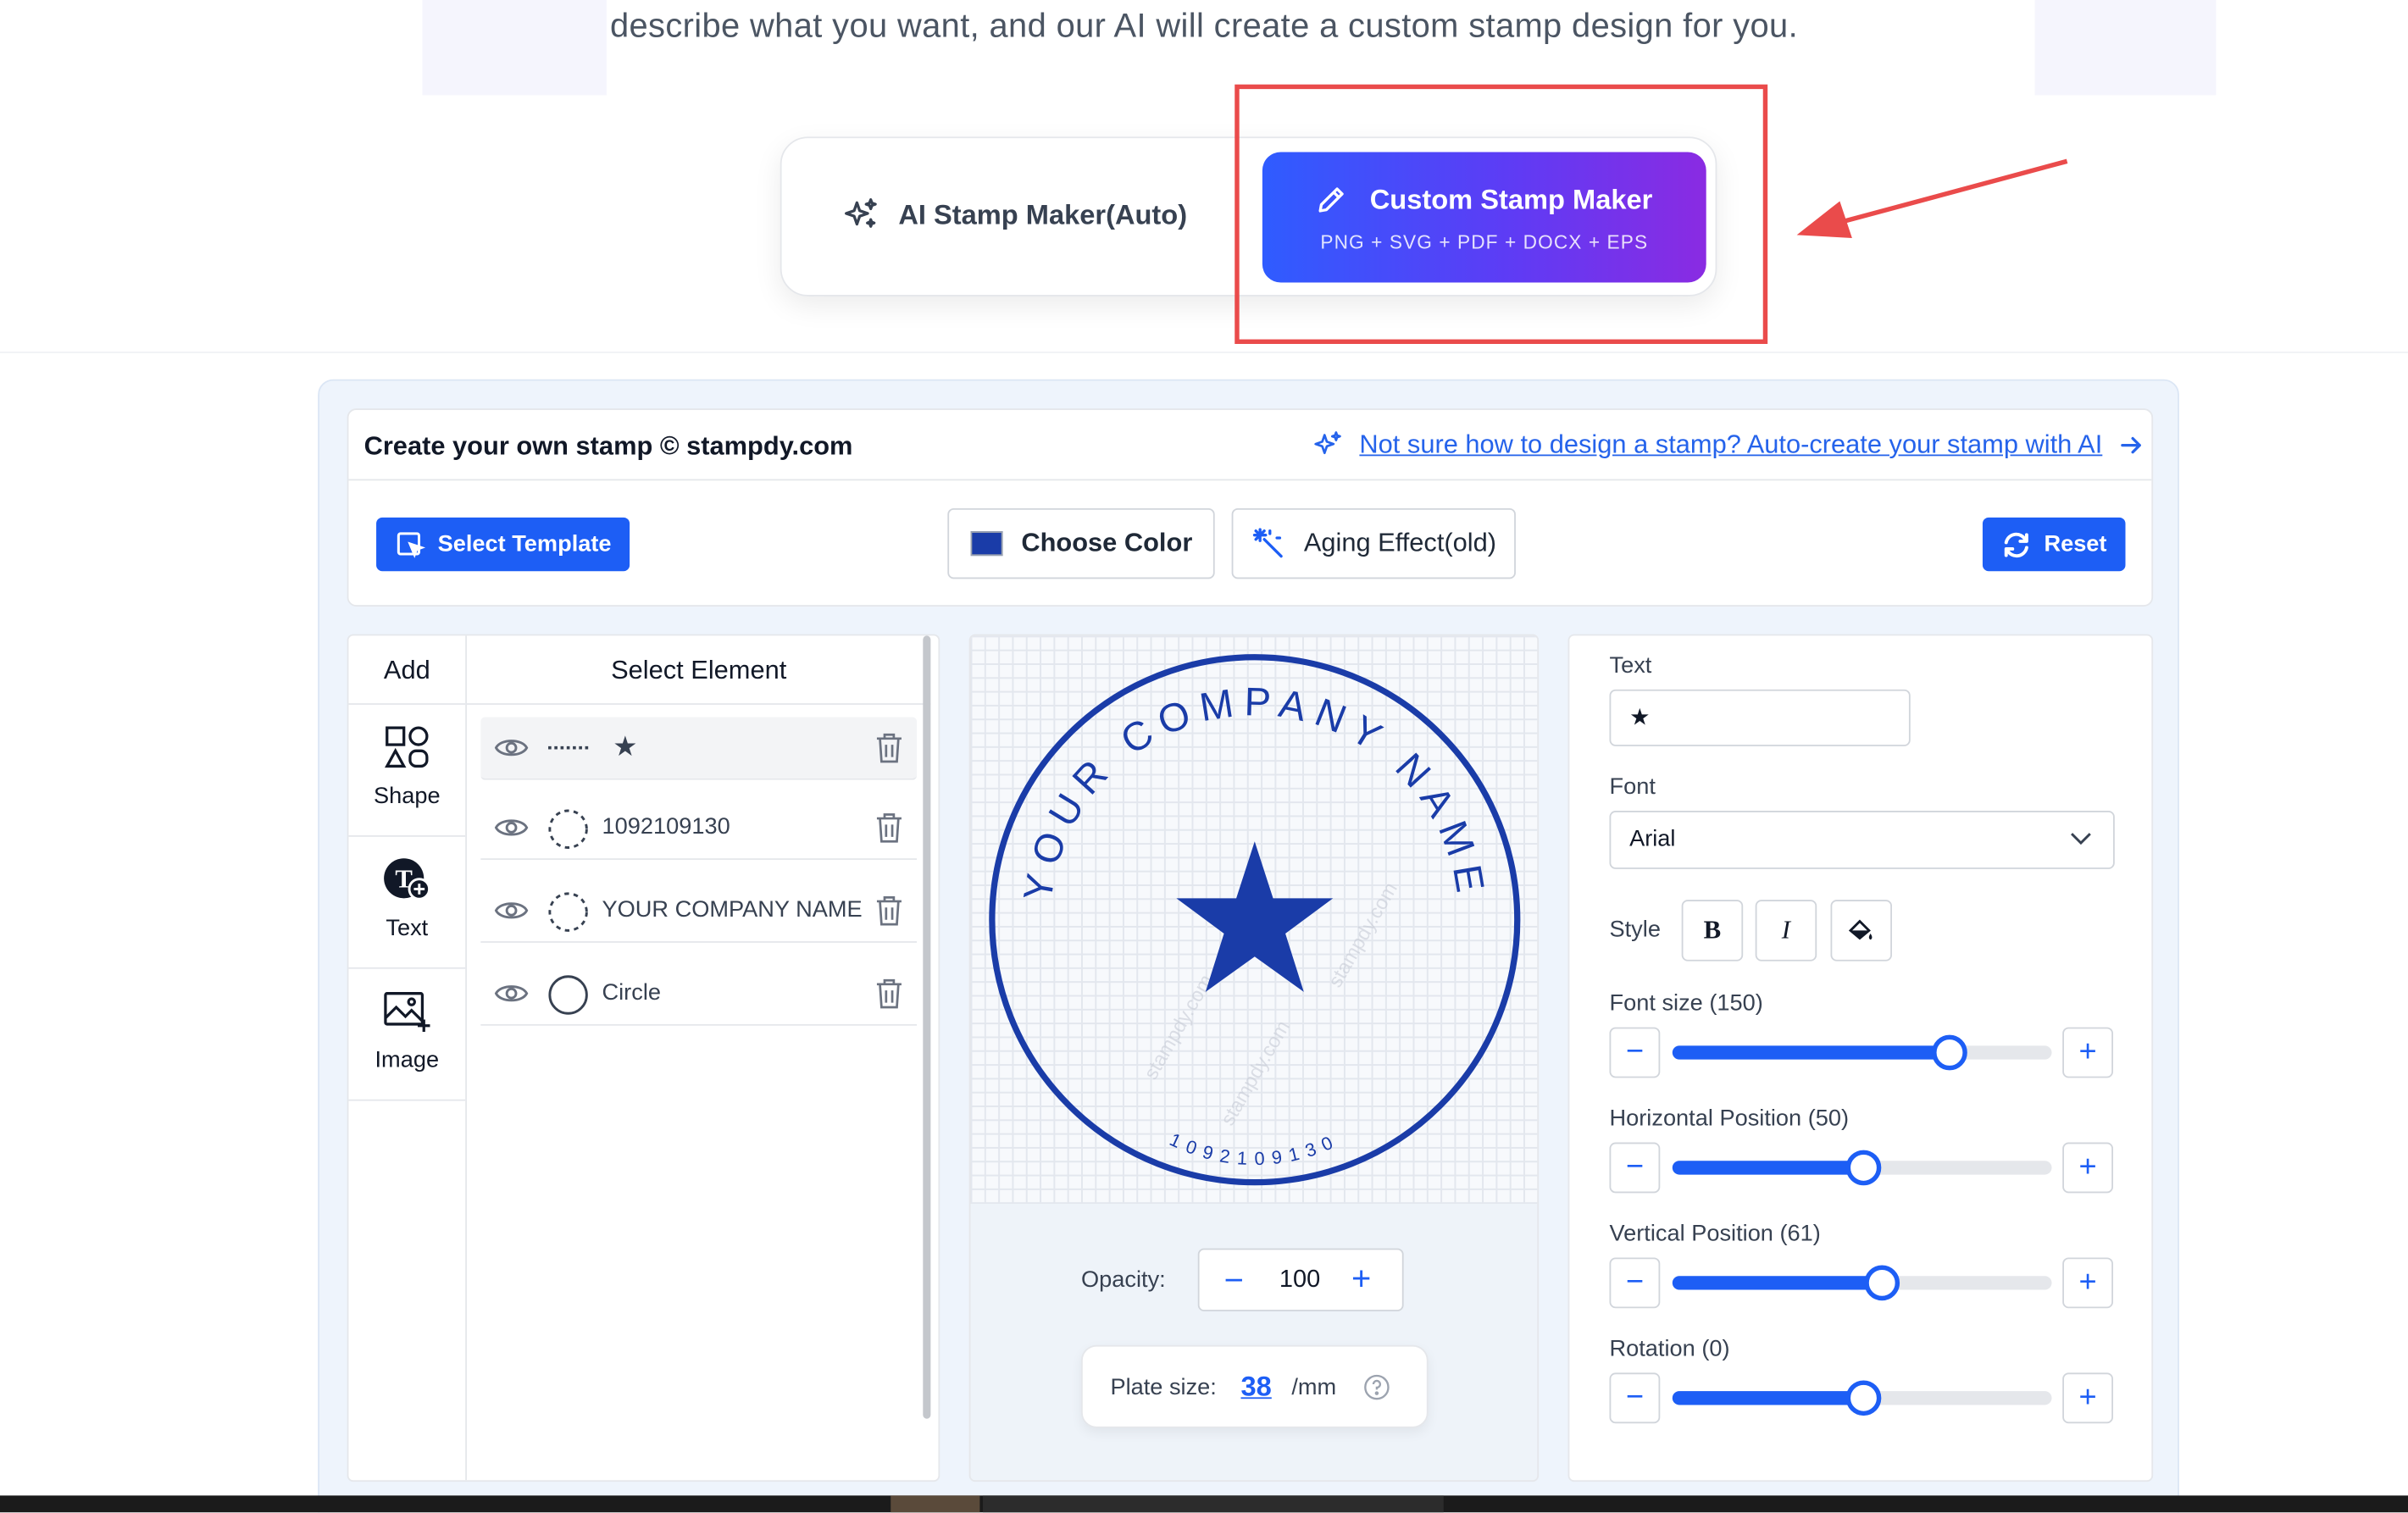 This screenshot has width=2408, height=1513. Describe the element at coordinates (1630, 665) in the screenshot. I see `text-label: Text` at that location.